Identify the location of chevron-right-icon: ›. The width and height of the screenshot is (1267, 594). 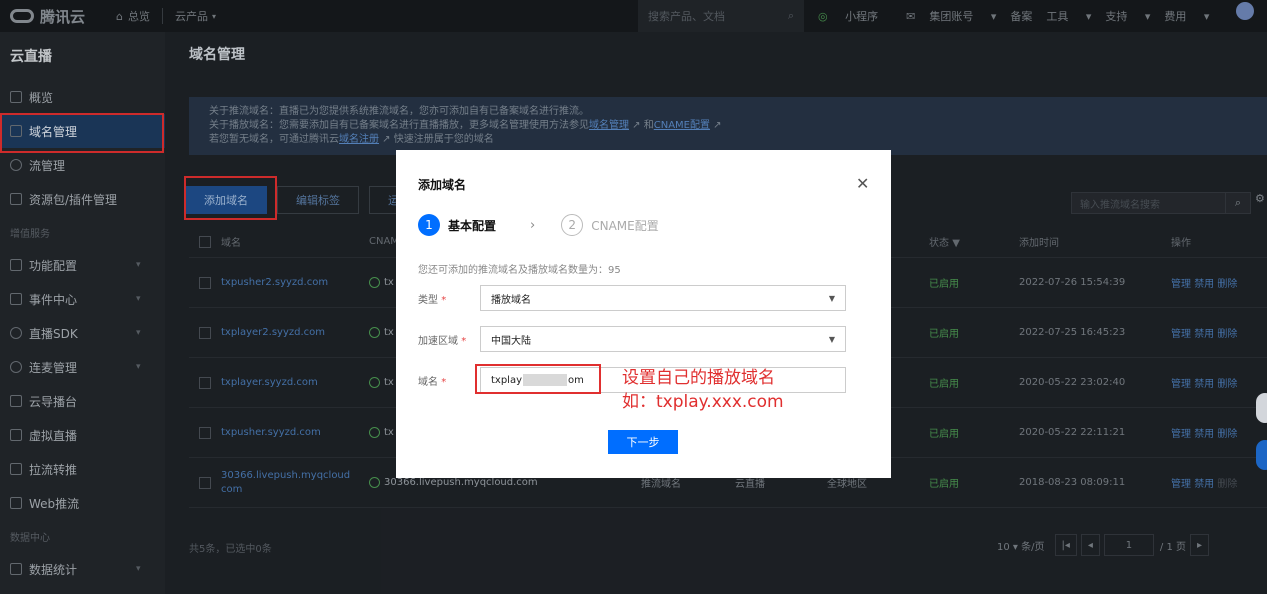
(533, 225).